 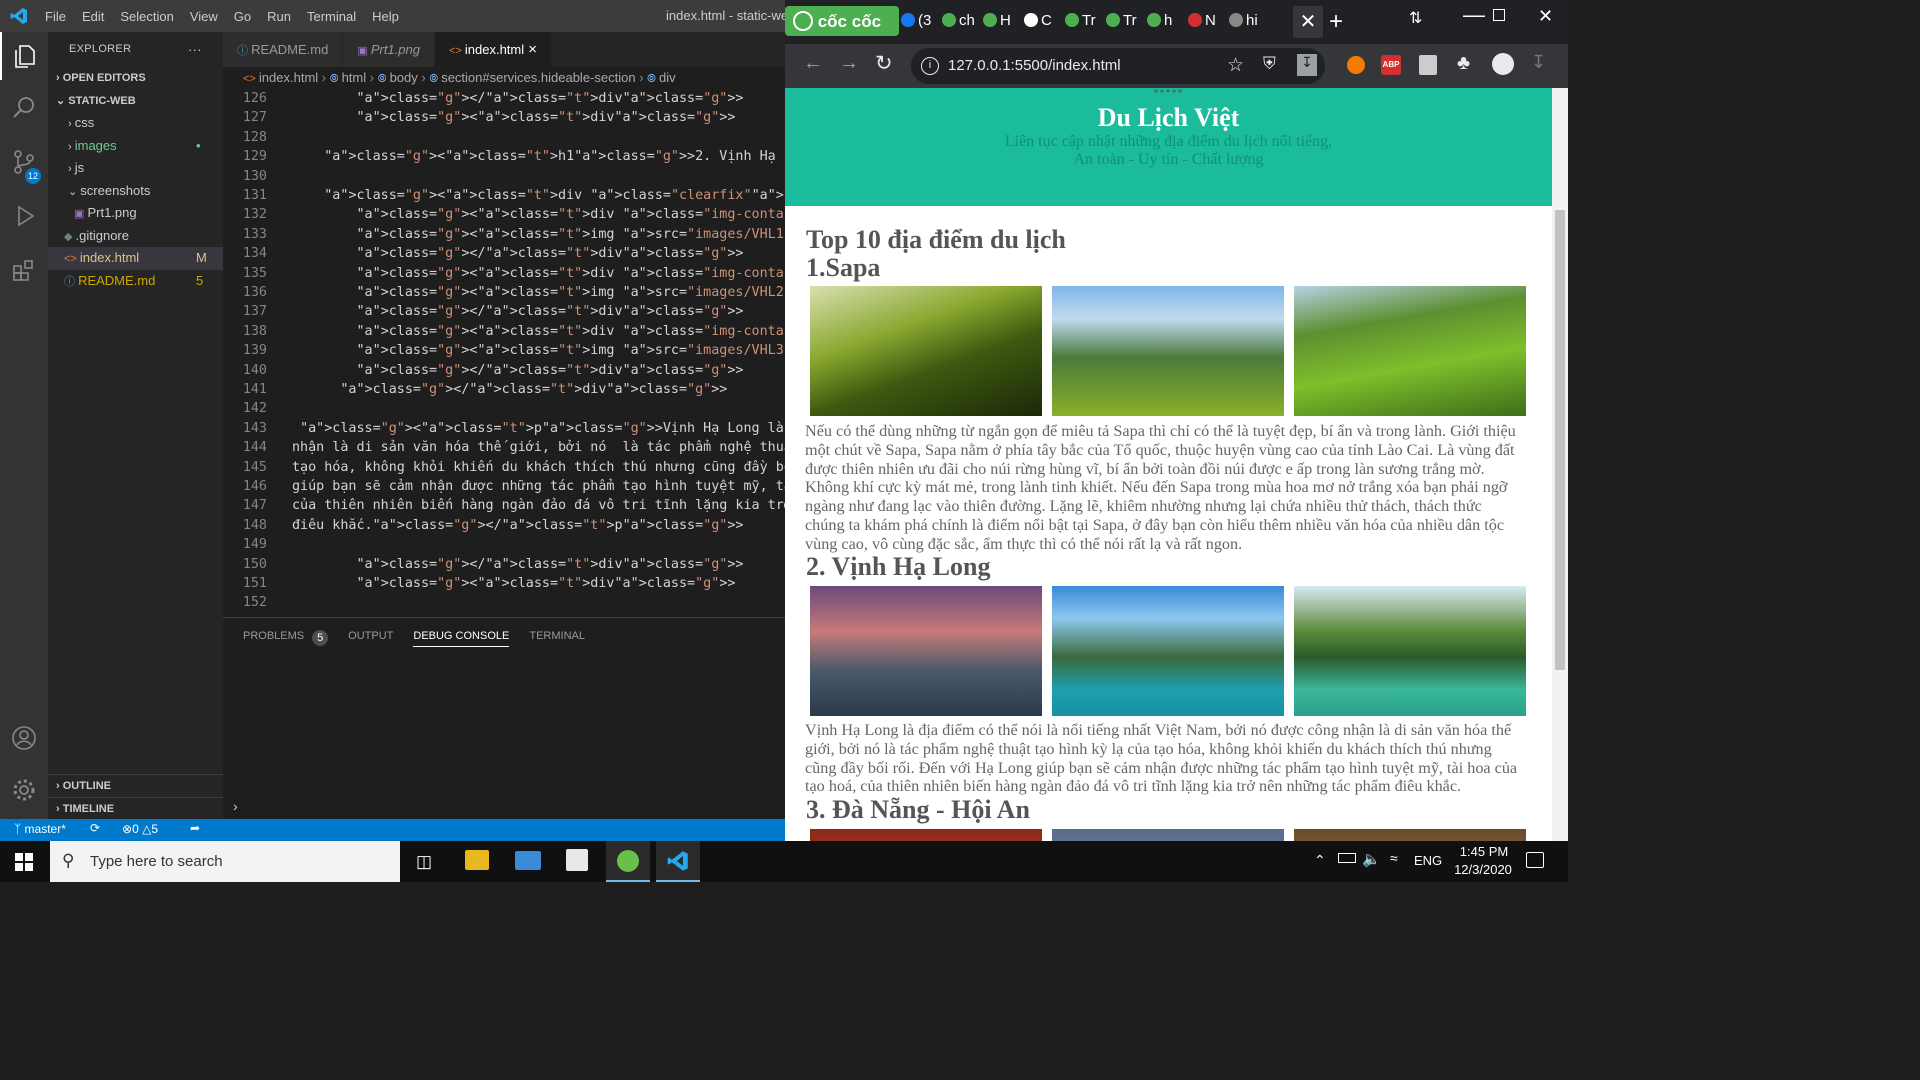 I want to click on file-item-screenshots: ⌄ screenshots, so click(x=135, y=191).